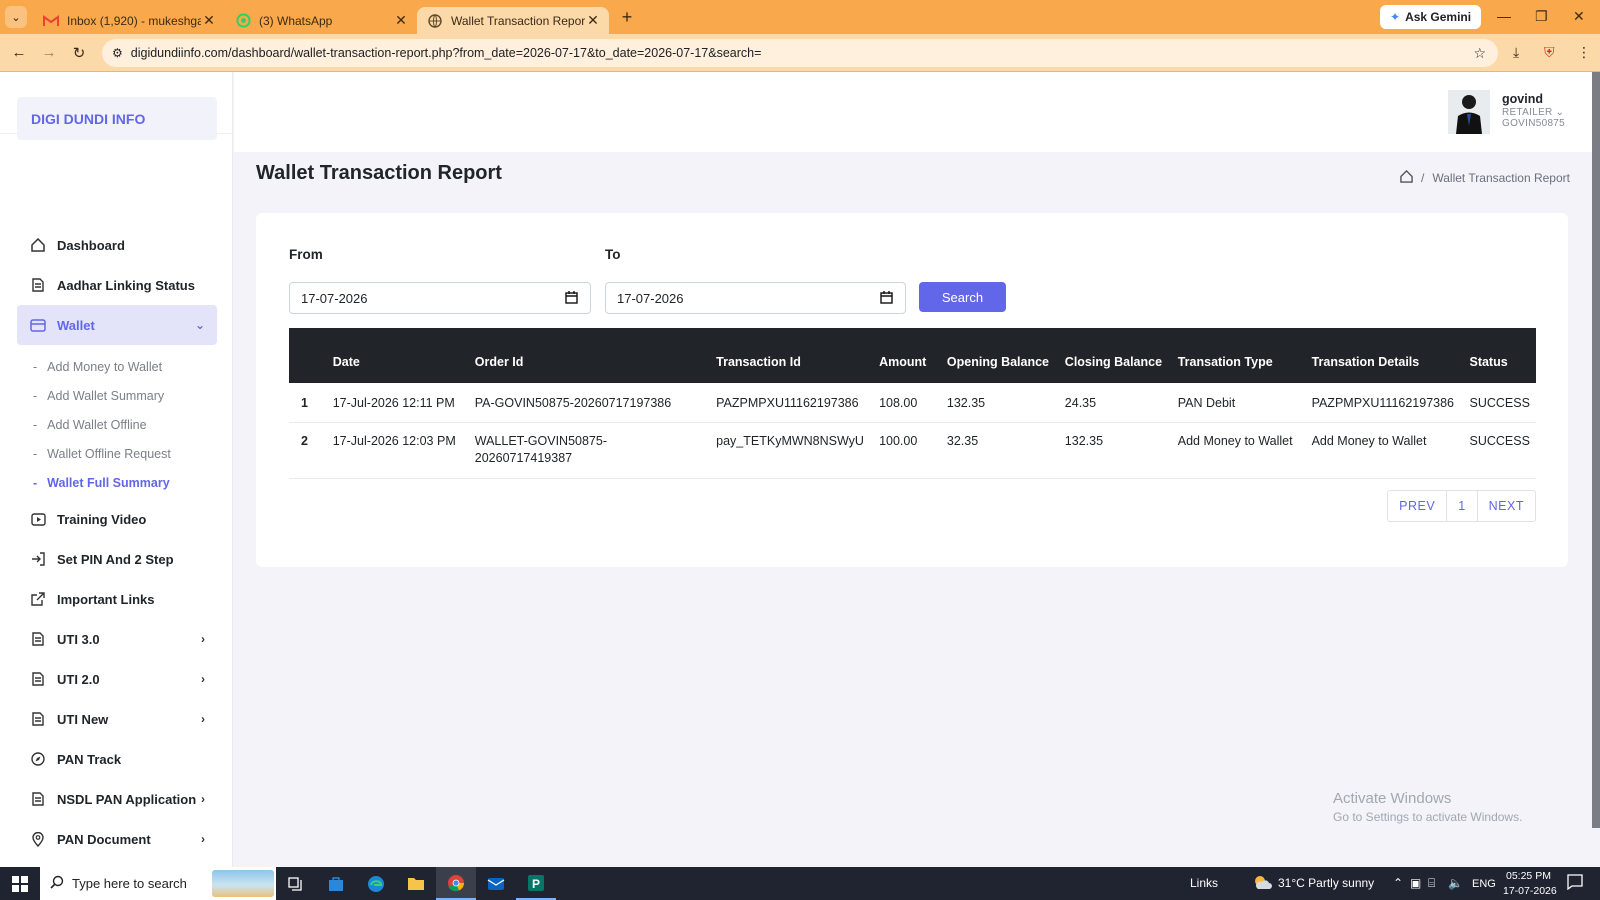  Describe the element at coordinates (20, 883) in the screenshot. I see `windows-start-button` at that location.